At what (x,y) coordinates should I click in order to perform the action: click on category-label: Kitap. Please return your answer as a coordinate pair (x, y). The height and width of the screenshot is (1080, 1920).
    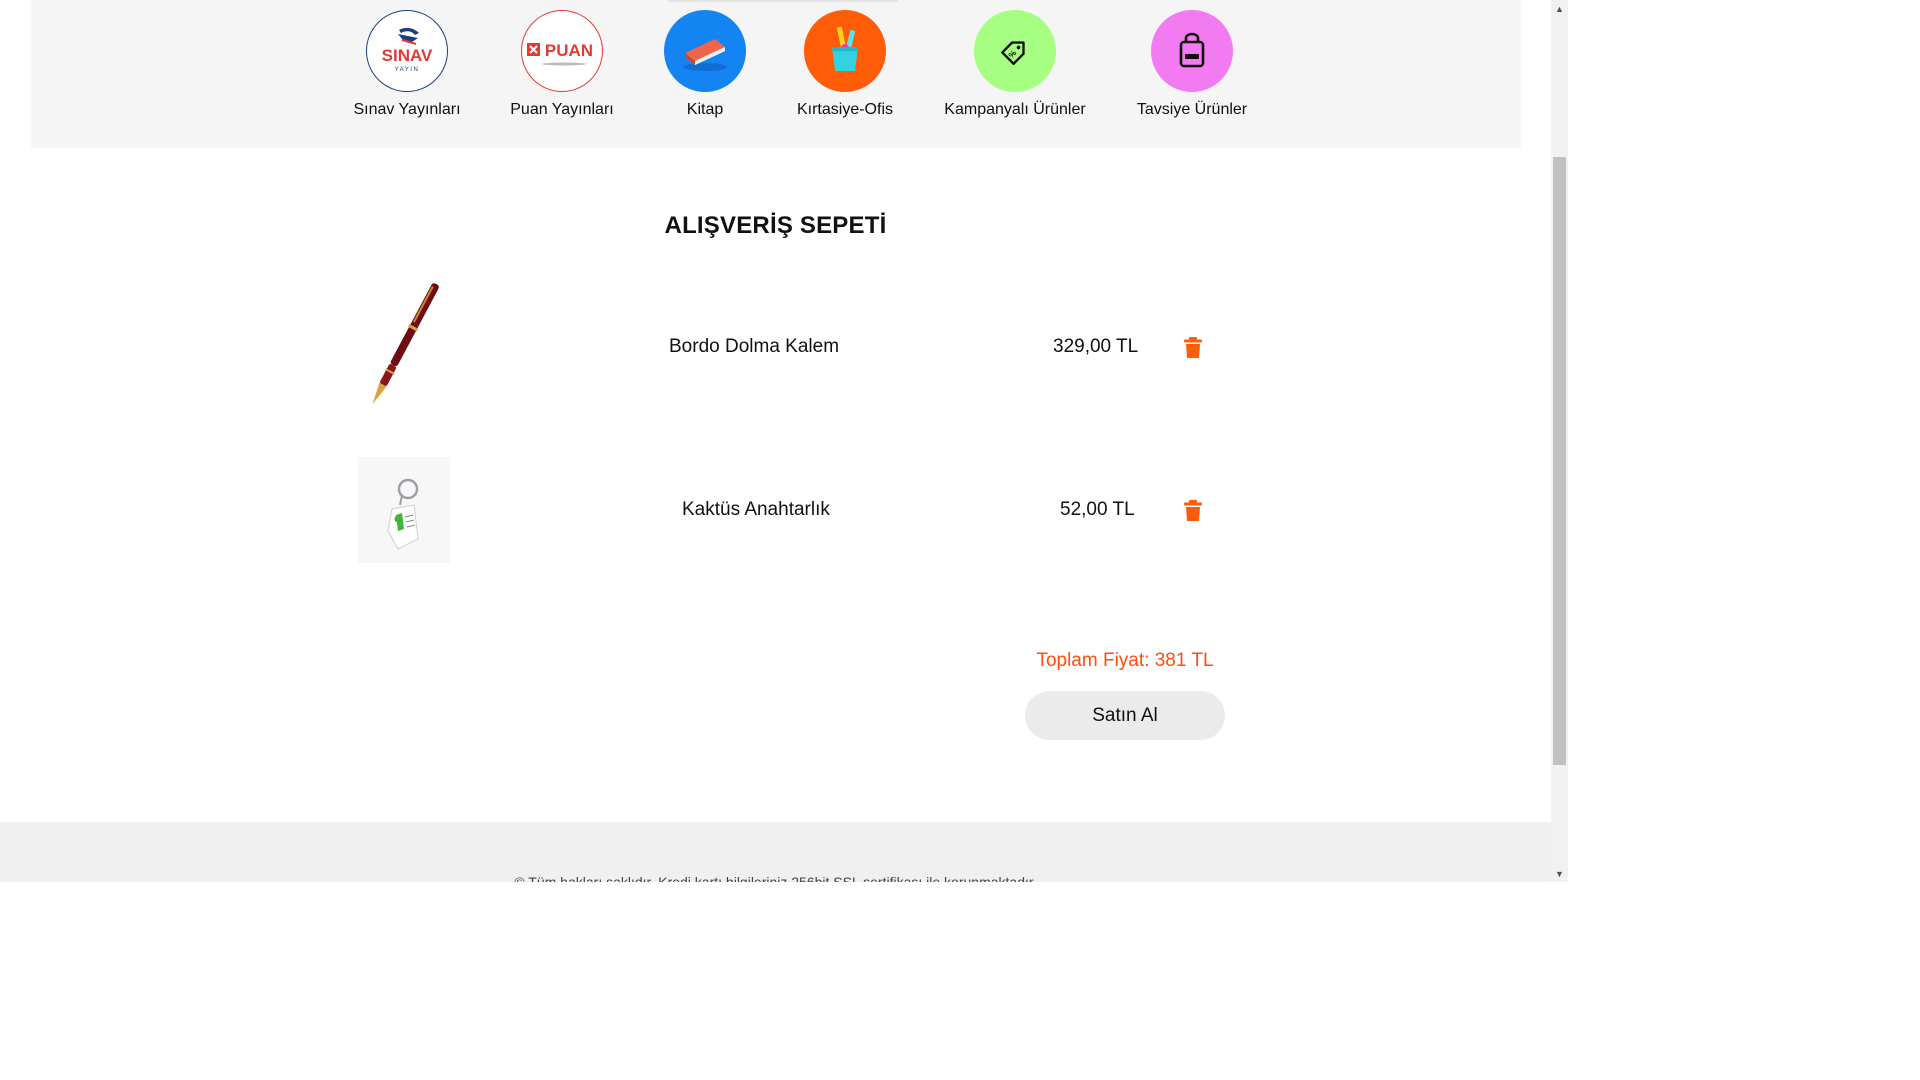
    Looking at the image, I should click on (705, 109).